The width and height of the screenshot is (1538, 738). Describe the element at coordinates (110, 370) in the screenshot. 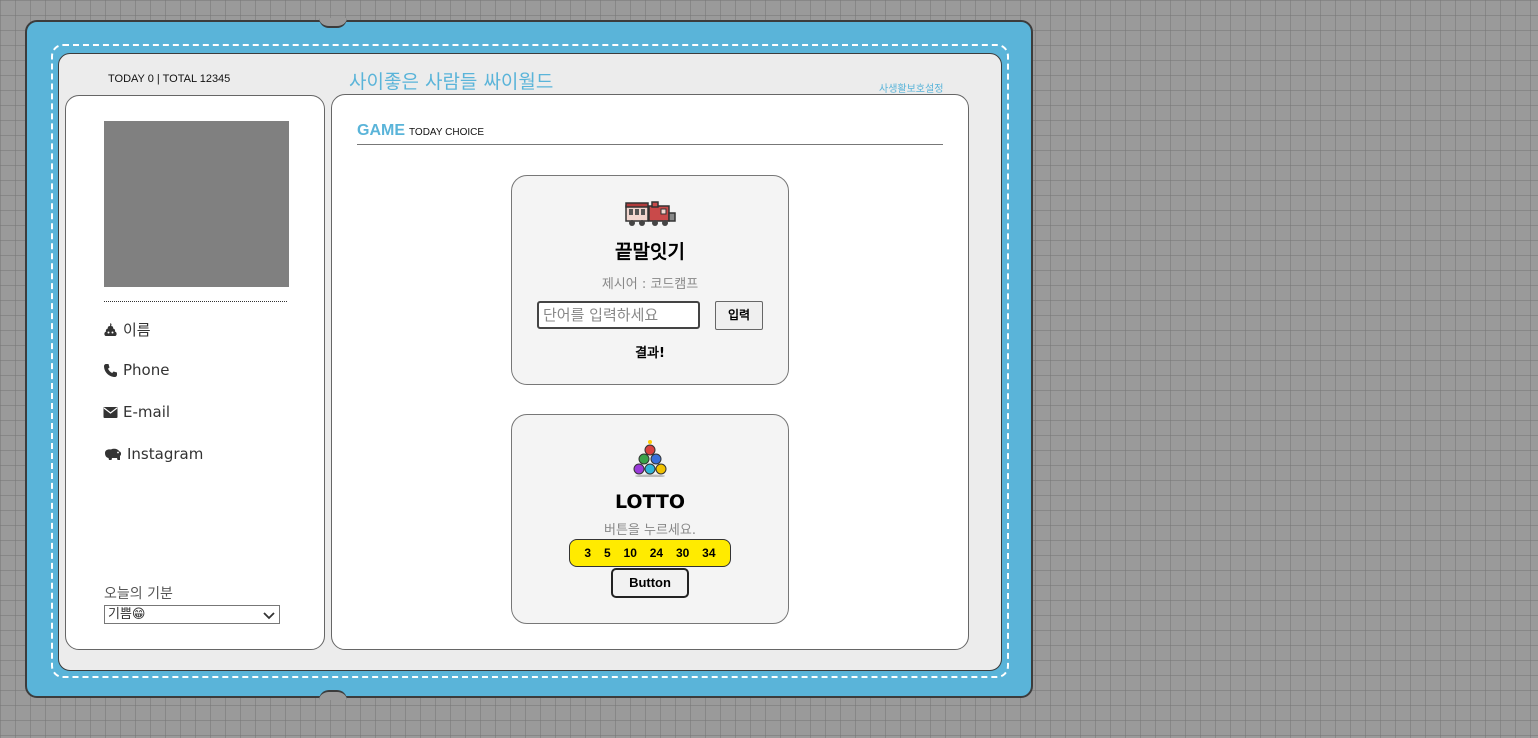

I see `phone-icon` at that location.